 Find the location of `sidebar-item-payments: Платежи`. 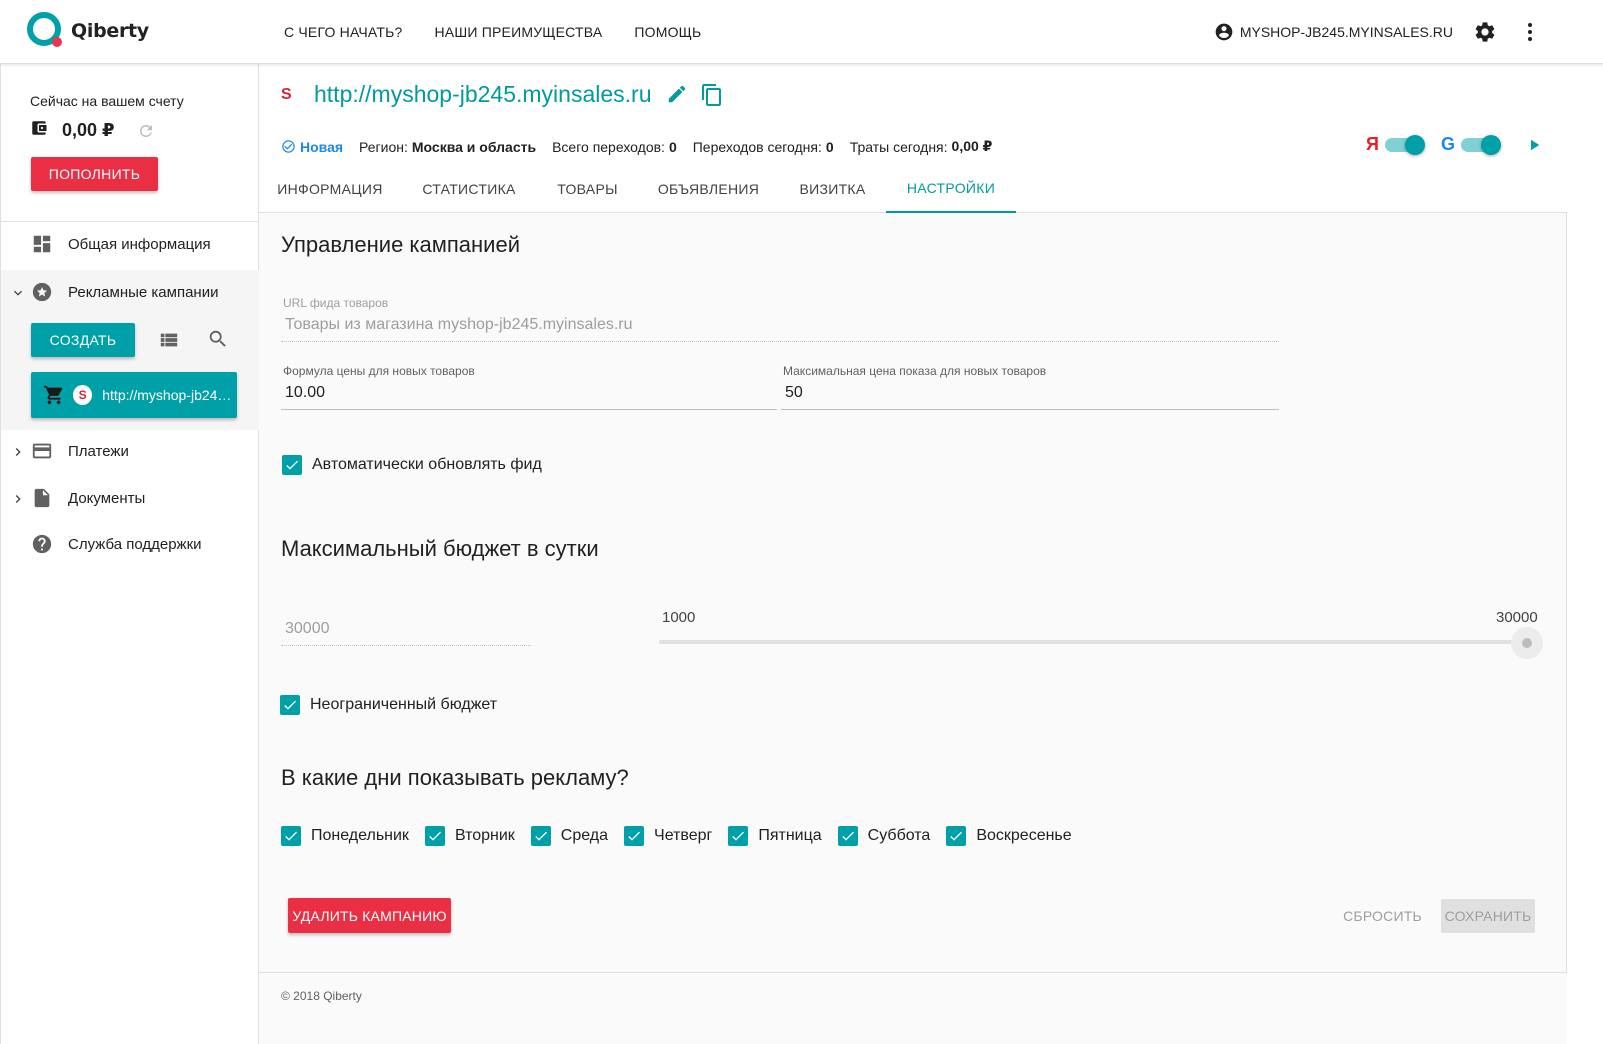

sidebar-item-payments: Платежи is located at coordinates (130, 452).